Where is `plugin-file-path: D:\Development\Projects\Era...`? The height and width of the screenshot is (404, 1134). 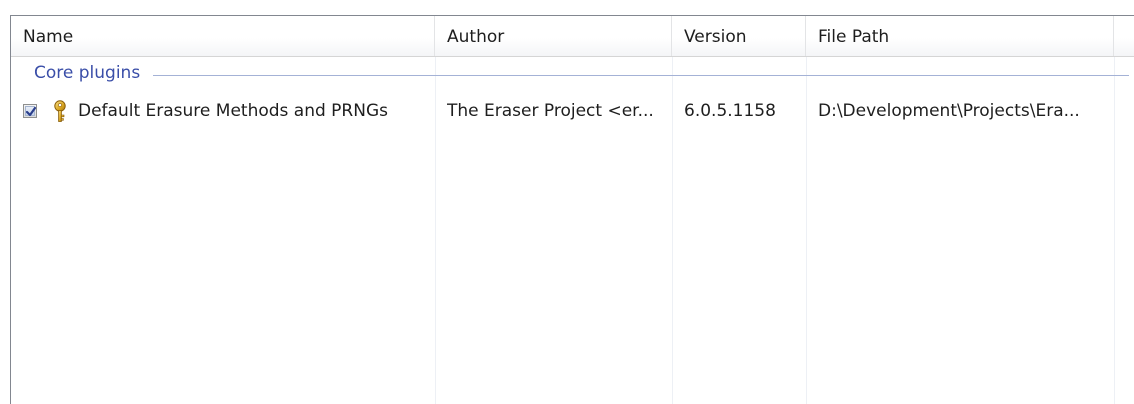 plugin-file-path: D:\Development\Projects\Era... is located at coordinates (949, 111).